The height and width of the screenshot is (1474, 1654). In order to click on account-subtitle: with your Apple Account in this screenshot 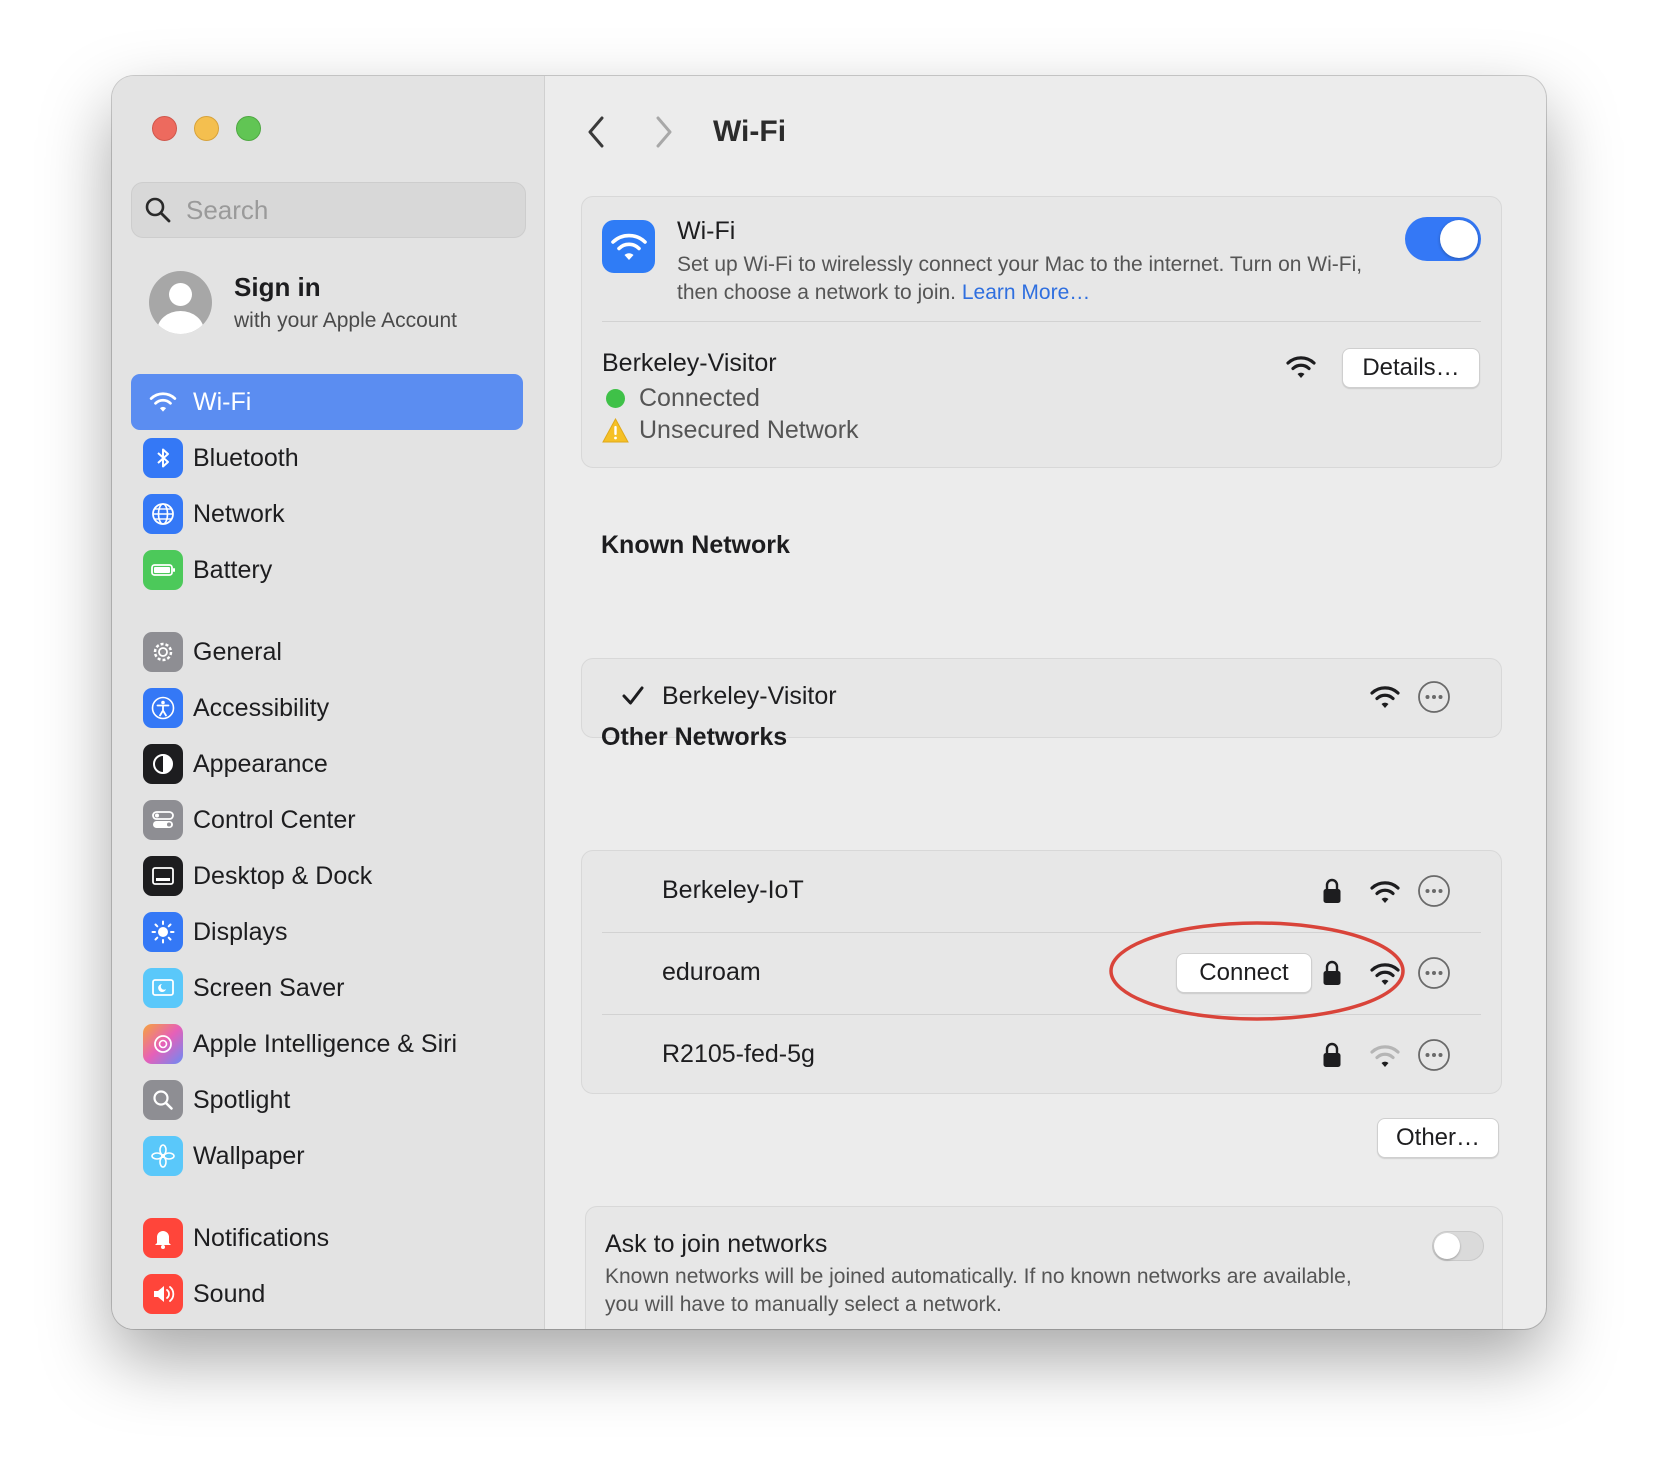, I will do `click(345, 320)`.